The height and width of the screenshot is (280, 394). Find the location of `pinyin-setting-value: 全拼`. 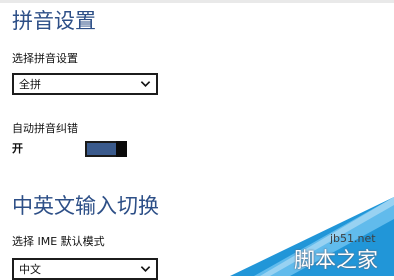

pinyin-setting-value: 全拼 is located at coordinates (30, 84).